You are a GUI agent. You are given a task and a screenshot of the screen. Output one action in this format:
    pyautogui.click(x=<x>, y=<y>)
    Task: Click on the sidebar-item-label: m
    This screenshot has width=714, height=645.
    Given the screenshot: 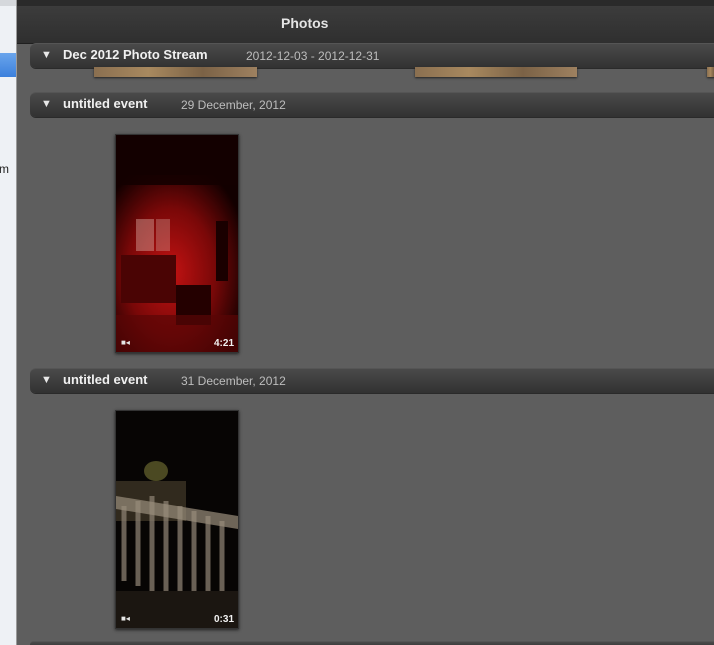 What is the action you would take?
    pyautogui.click(x=4, y=169)
    